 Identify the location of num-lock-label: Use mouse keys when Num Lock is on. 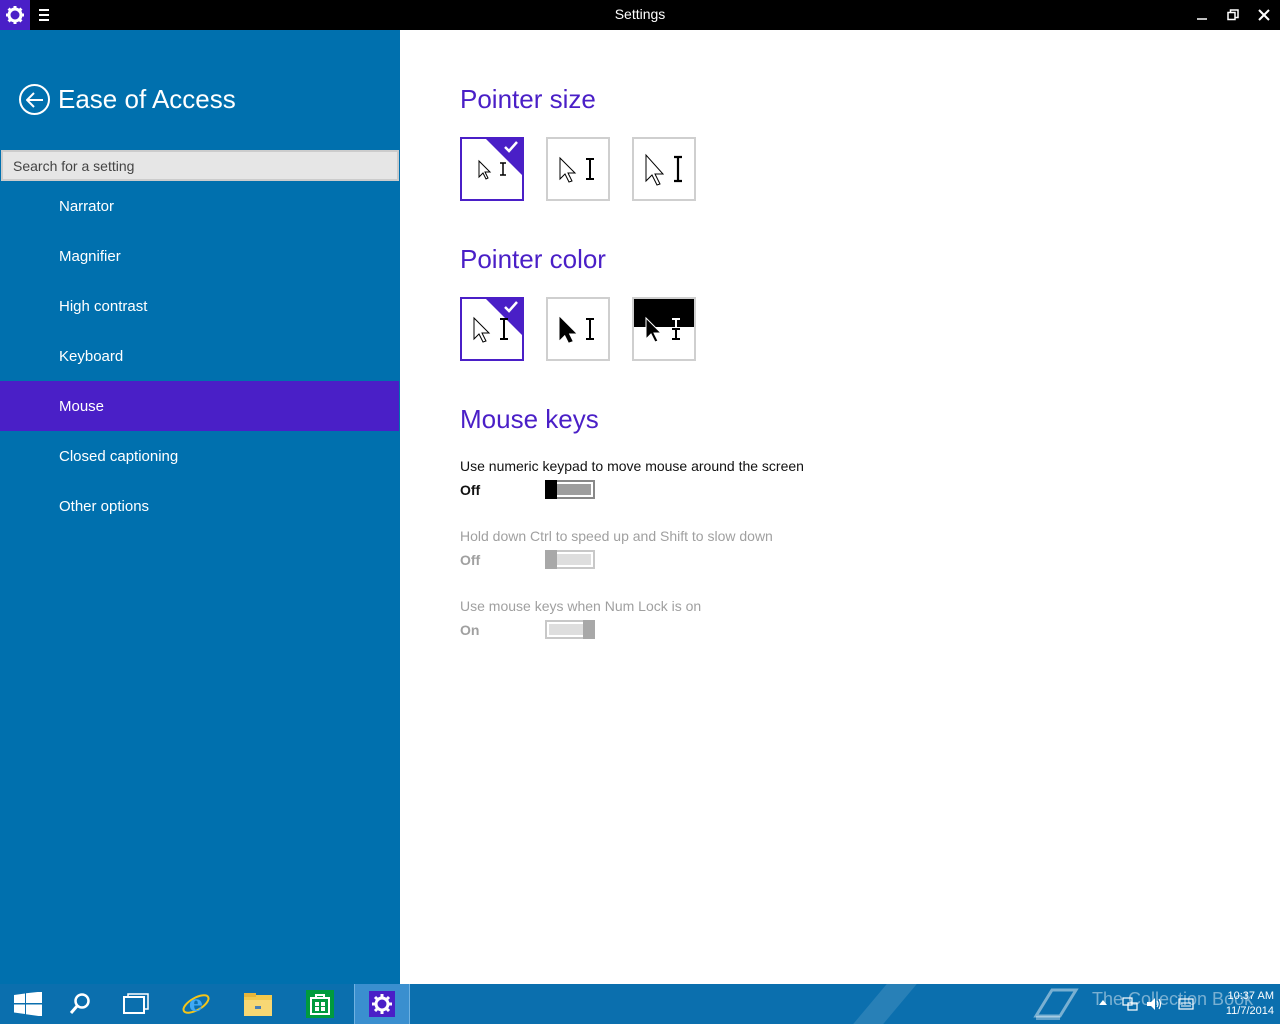
(581, 606).